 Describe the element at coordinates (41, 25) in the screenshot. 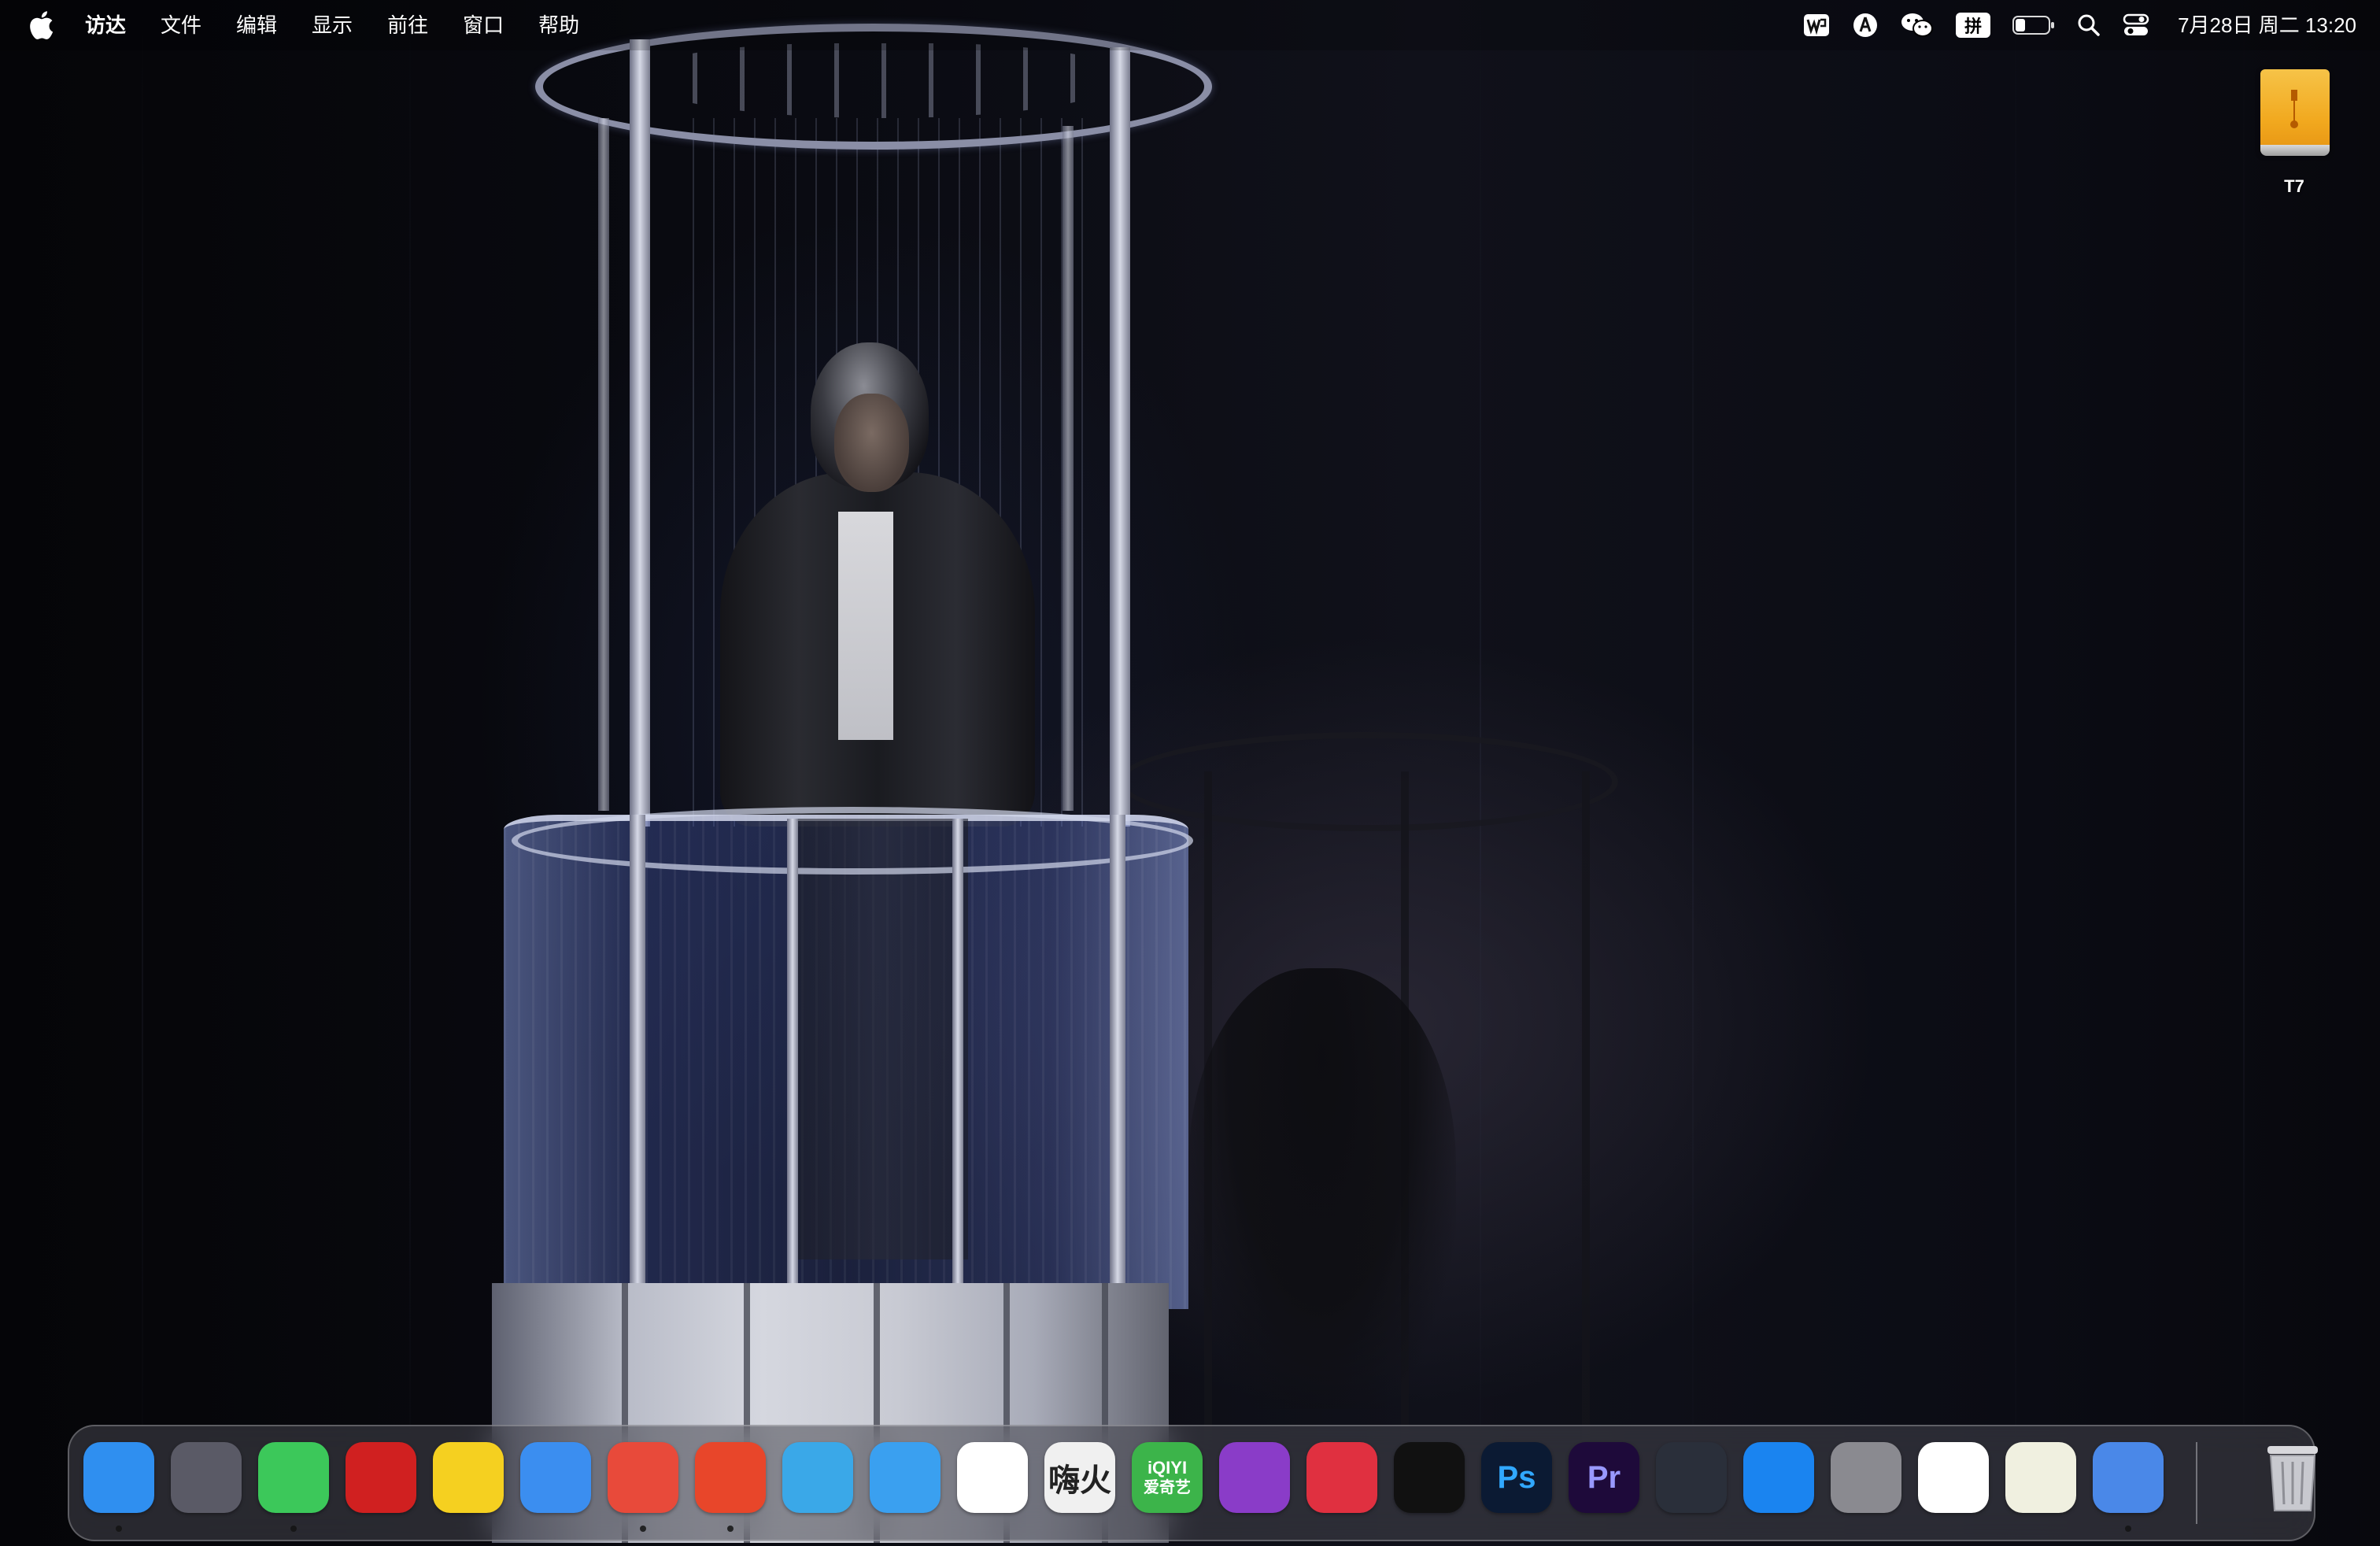

I see `apple-menu-icon` at that location.